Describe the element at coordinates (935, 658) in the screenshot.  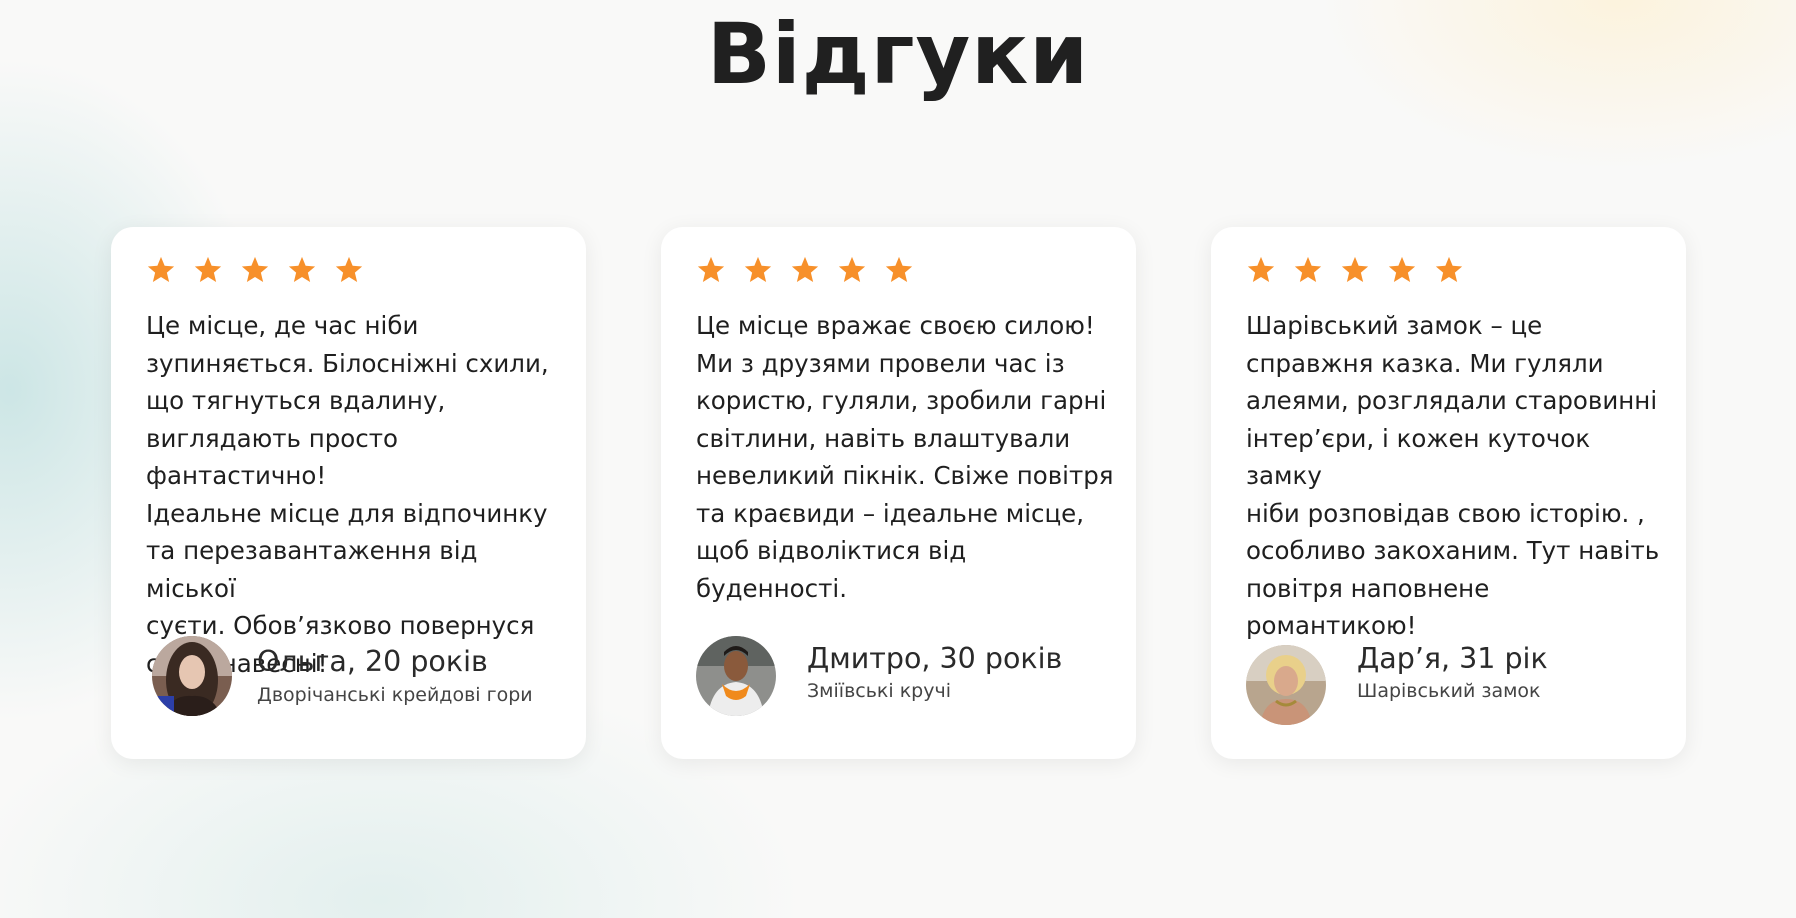
I see `review-author: Дмитро, 30 років` at that location.